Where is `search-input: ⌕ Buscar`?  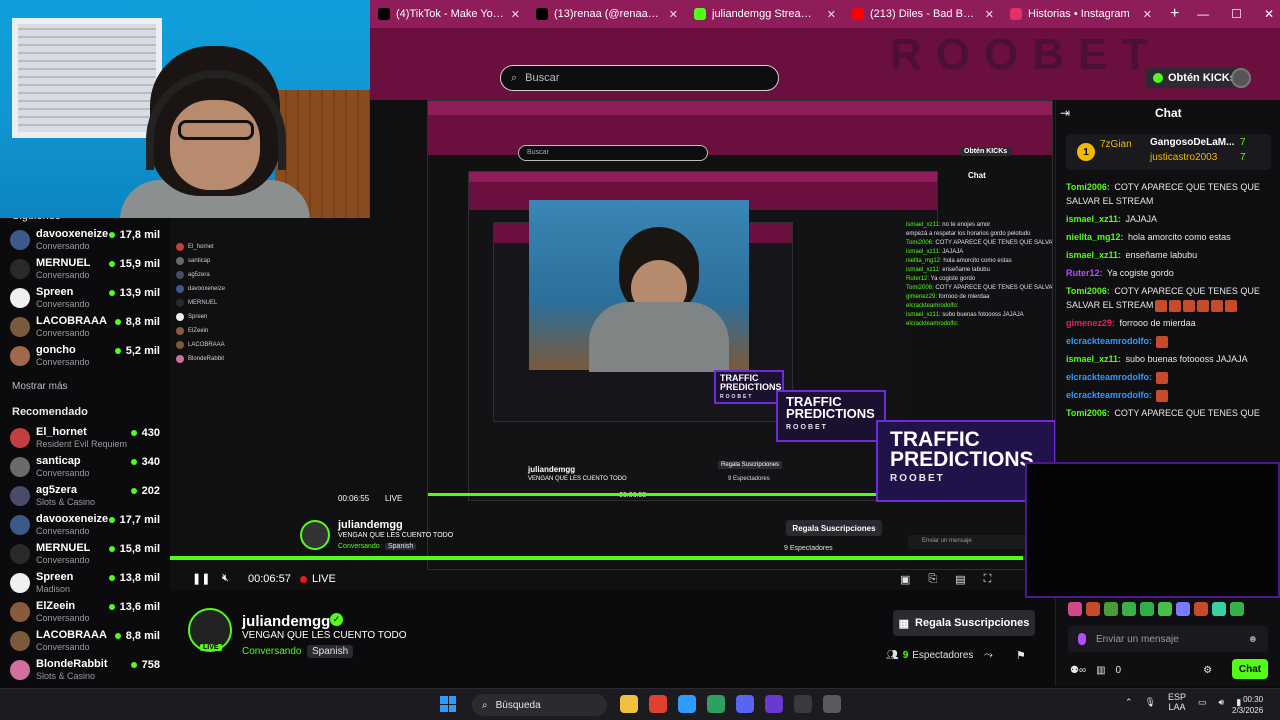
search-input: ⌕ Buscar is located at coordinates (639, 78).